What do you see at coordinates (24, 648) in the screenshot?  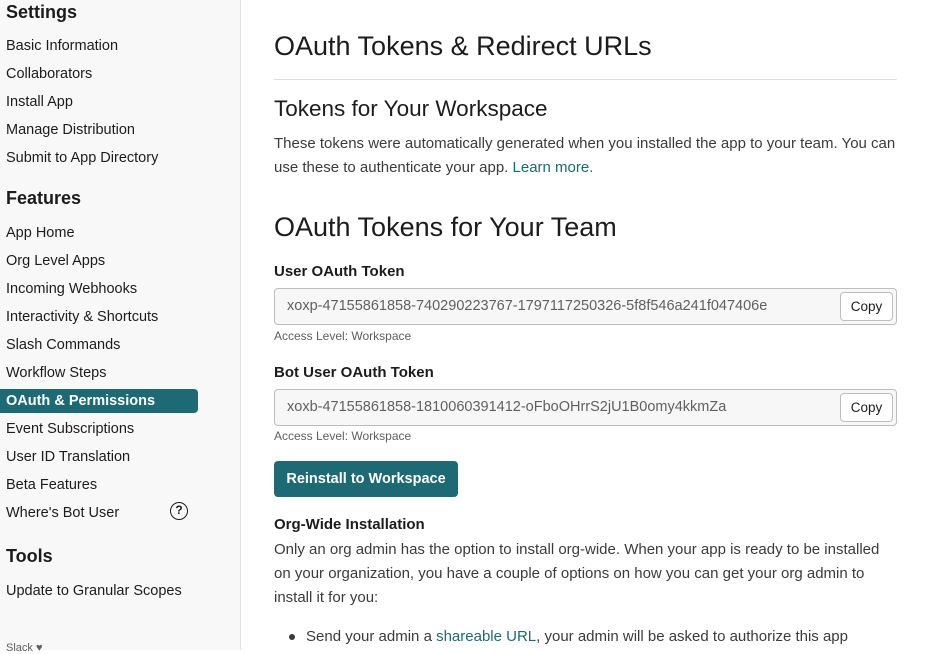 I see `sidebar-footer: Slack ♥` at bounding box center [24, 648].